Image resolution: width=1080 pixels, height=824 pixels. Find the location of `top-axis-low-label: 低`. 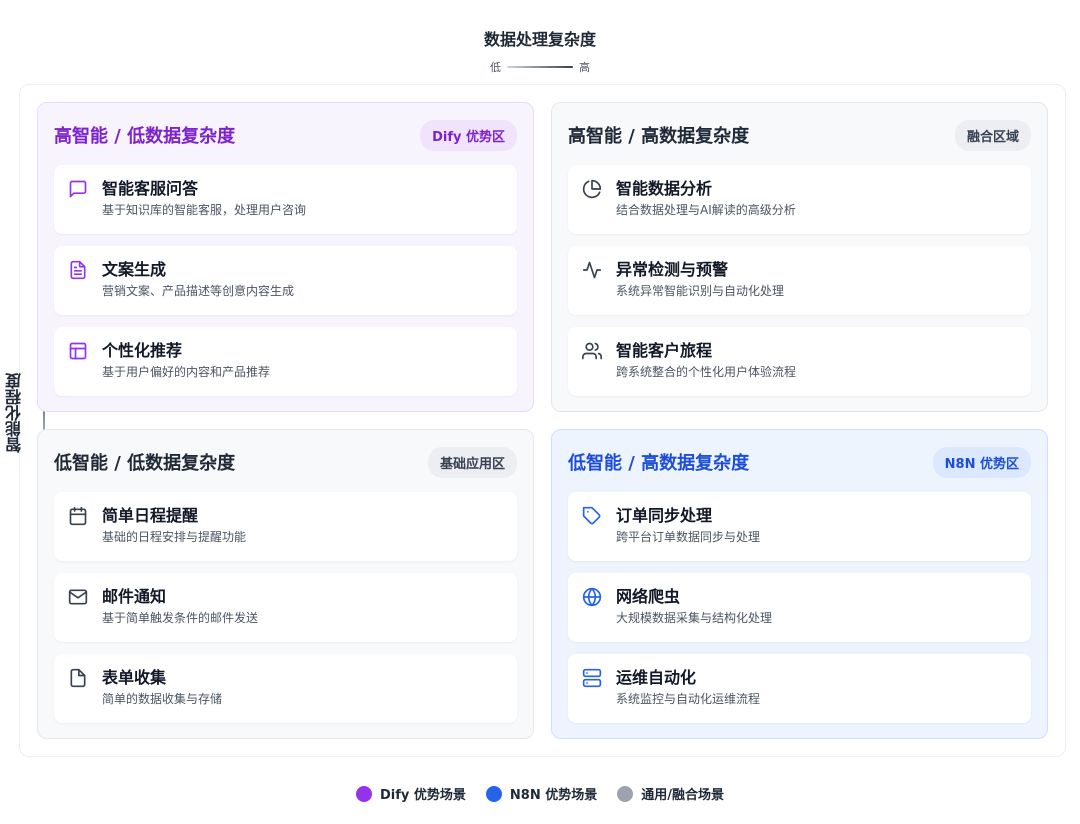

top-axis-low-label: 低 is located at coordinates (495, 67).